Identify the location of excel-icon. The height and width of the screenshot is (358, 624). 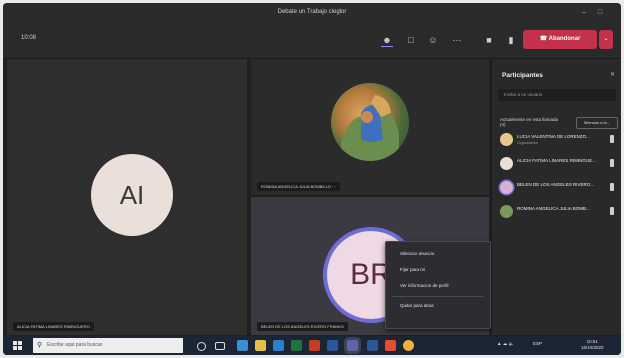
(296, 345).